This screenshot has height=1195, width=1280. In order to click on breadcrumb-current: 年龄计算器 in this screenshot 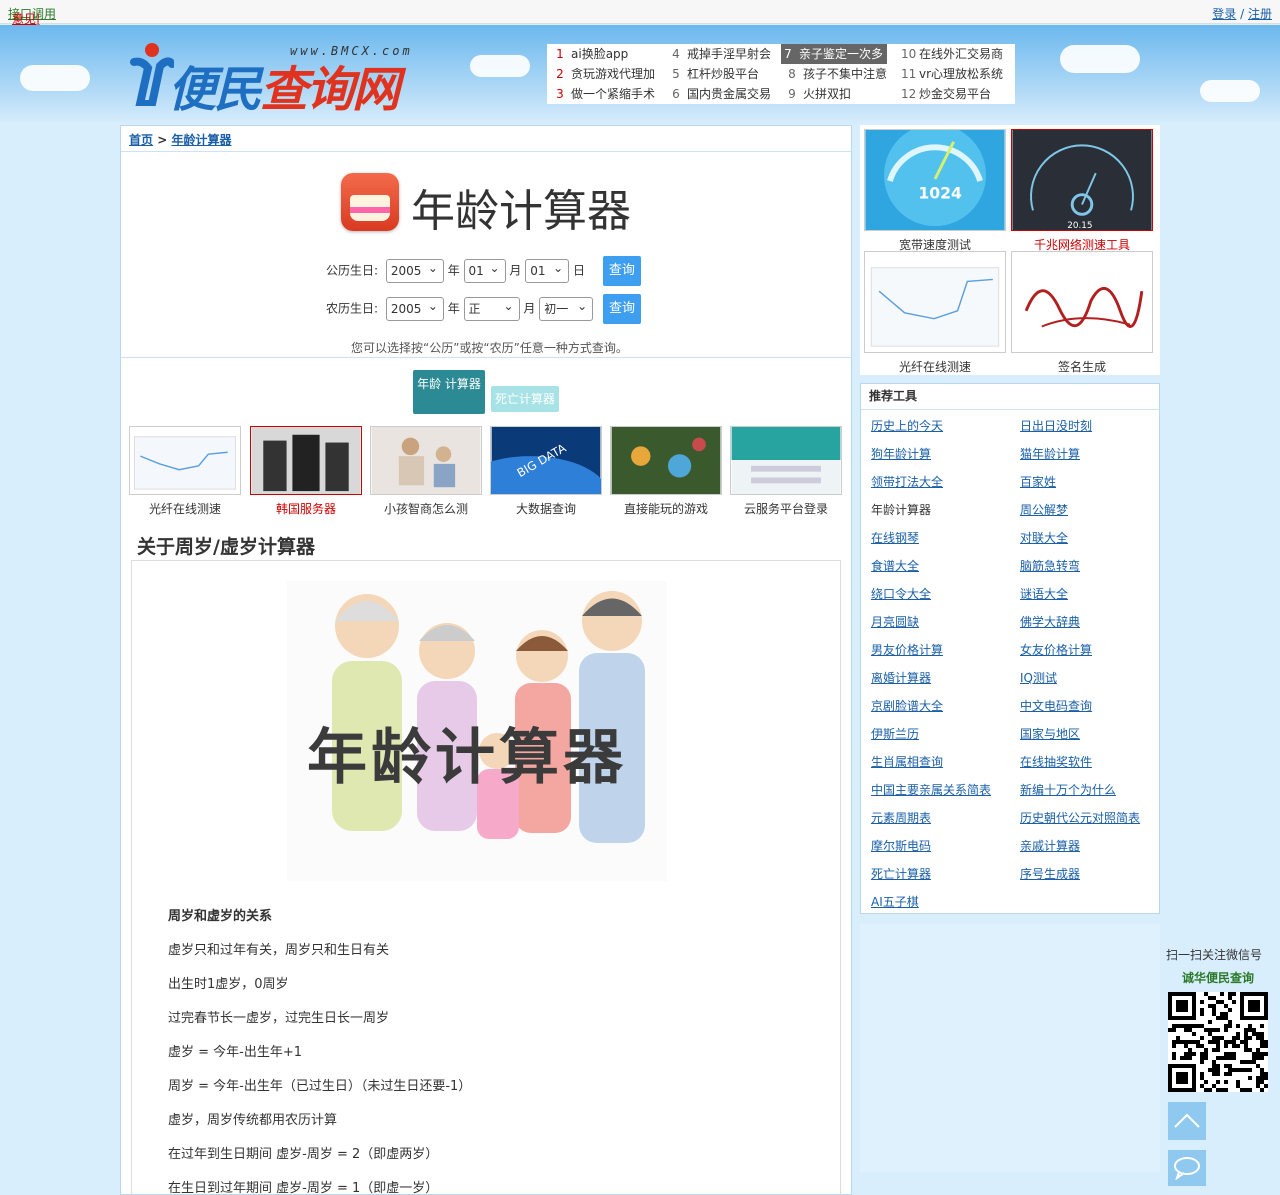, I will do `click(201, 140)`.